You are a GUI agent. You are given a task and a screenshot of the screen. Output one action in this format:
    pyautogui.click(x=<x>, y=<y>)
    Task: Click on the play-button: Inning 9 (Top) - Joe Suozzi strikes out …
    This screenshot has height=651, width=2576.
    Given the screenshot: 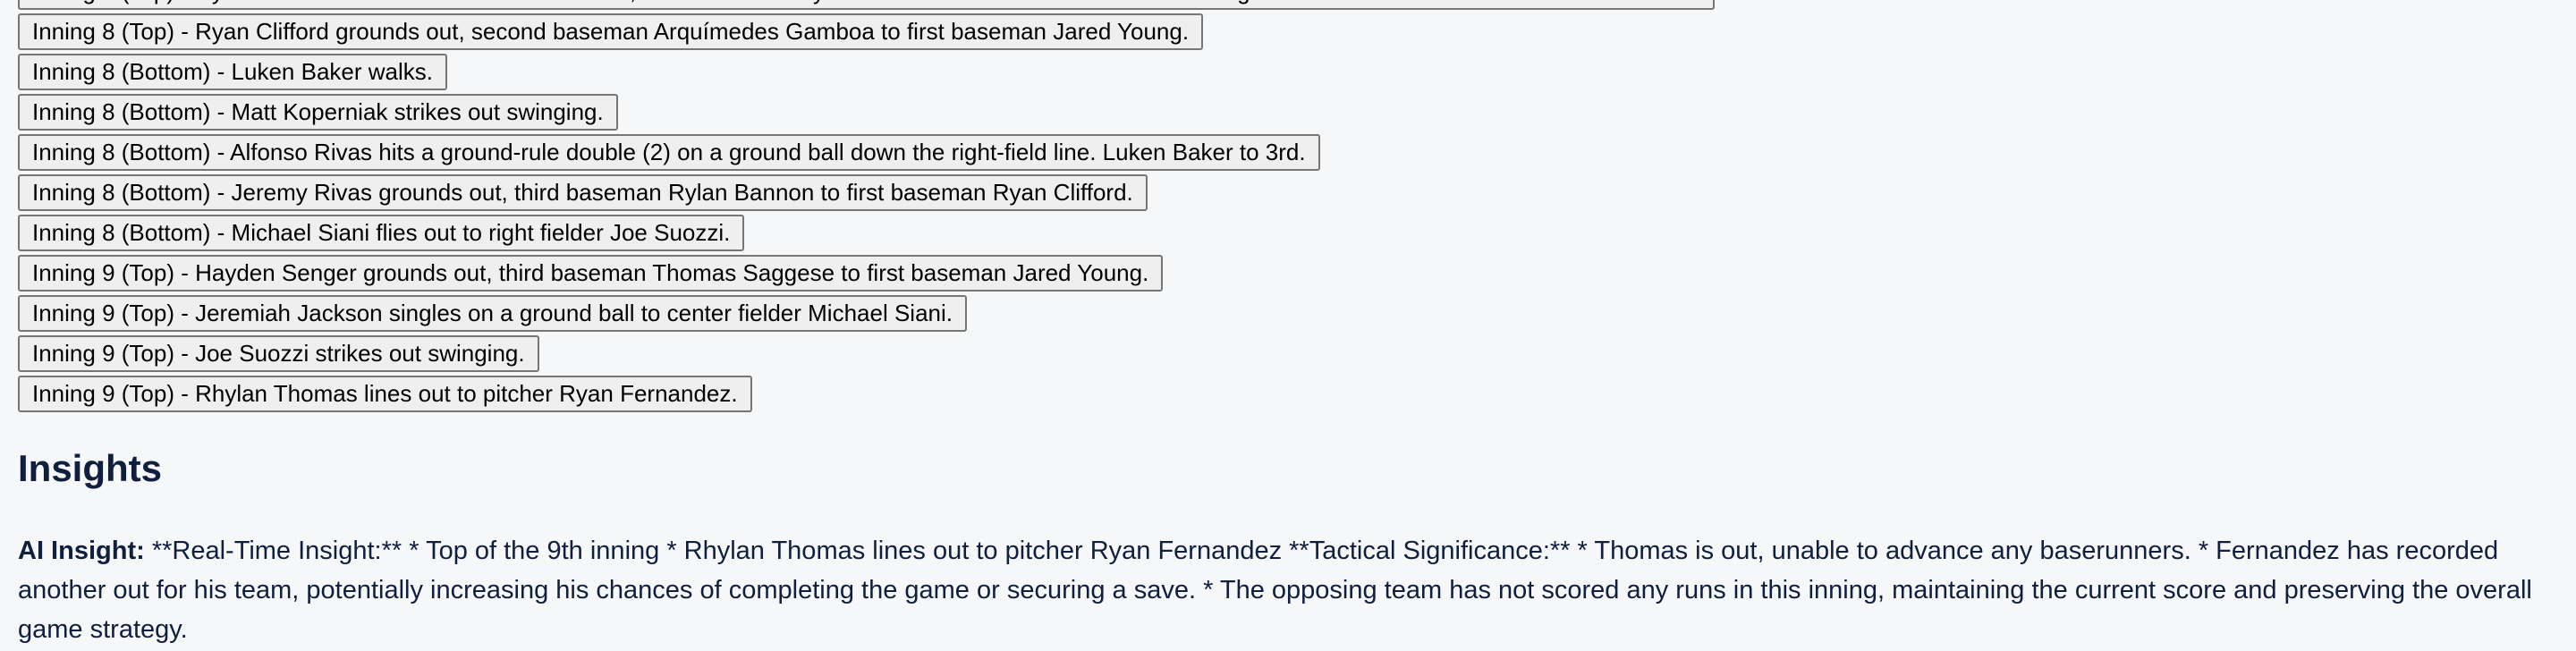 What is the action you would take?
    pyautogui.click(x=278, y=353)
    